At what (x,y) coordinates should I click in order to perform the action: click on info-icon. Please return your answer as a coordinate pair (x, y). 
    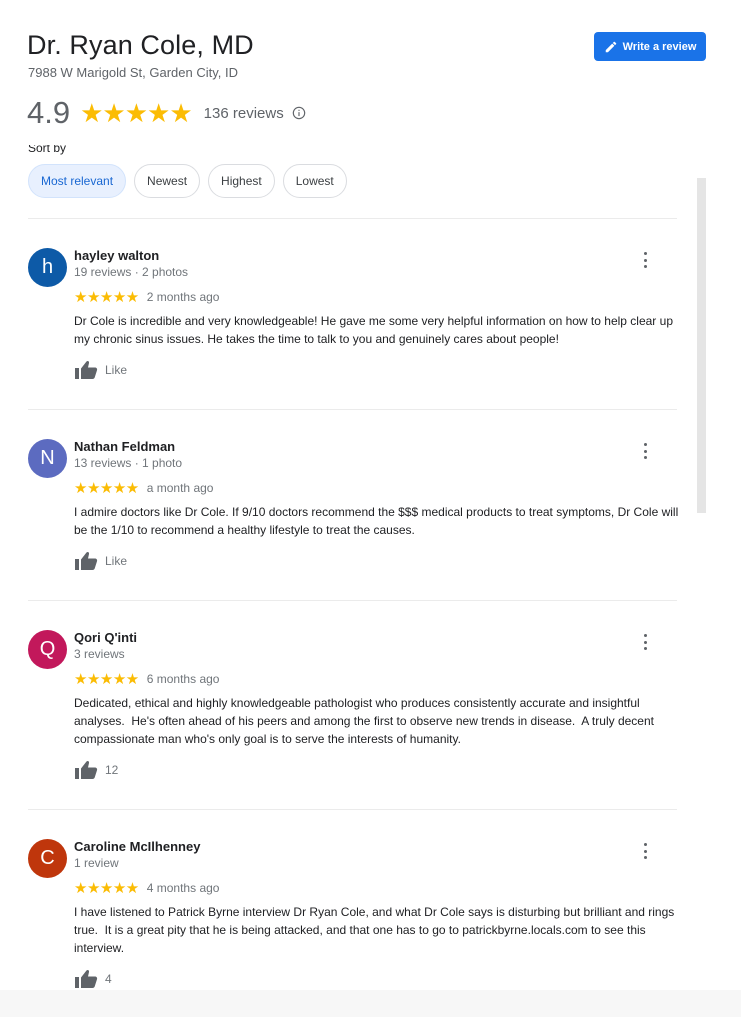
    Looking at the image, I should click on (299, 113).